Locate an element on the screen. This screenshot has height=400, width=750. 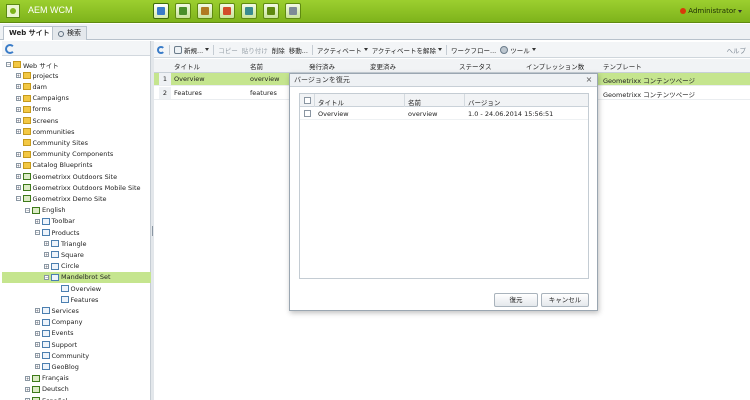
copy-button: コピー is located at coordinates (228, 50).